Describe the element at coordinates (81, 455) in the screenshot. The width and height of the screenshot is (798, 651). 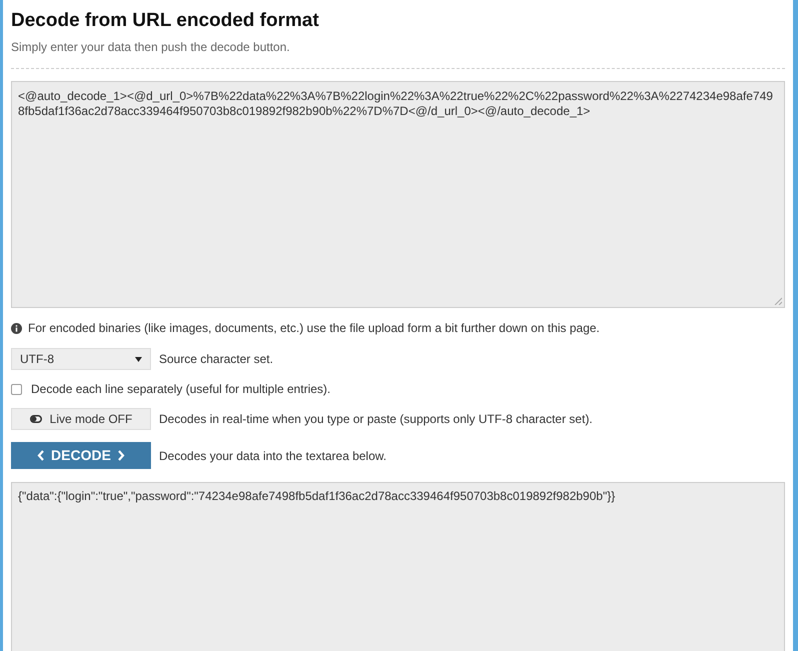
I see `decode-button: DECODE` at that location.